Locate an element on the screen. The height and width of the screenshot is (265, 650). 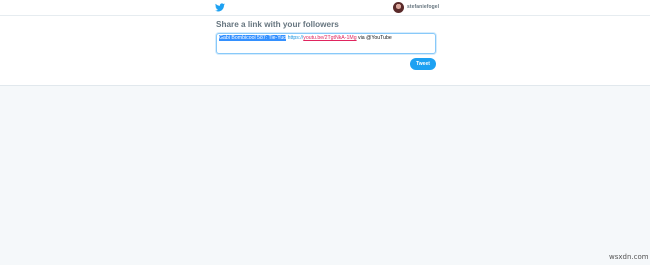
page-title: Share a link with your followers is located at coordinates (277, 24).